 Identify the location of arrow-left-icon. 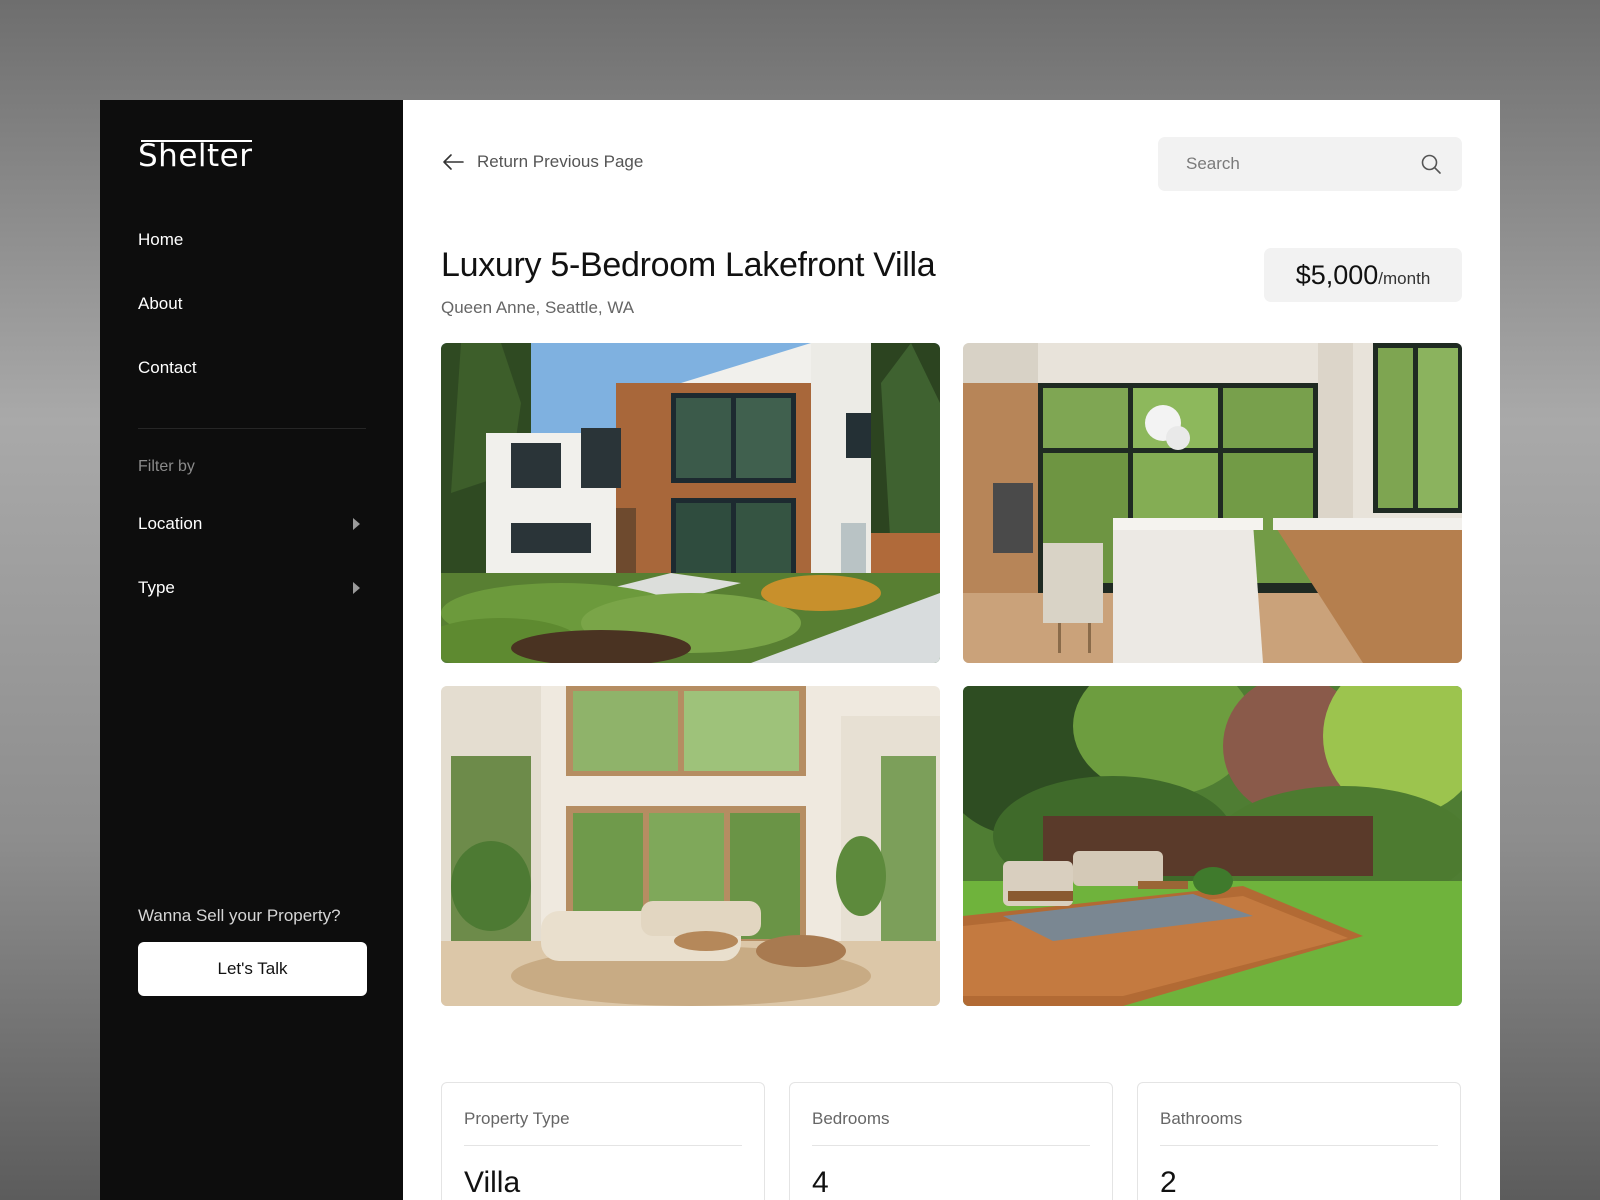
(453, 162).